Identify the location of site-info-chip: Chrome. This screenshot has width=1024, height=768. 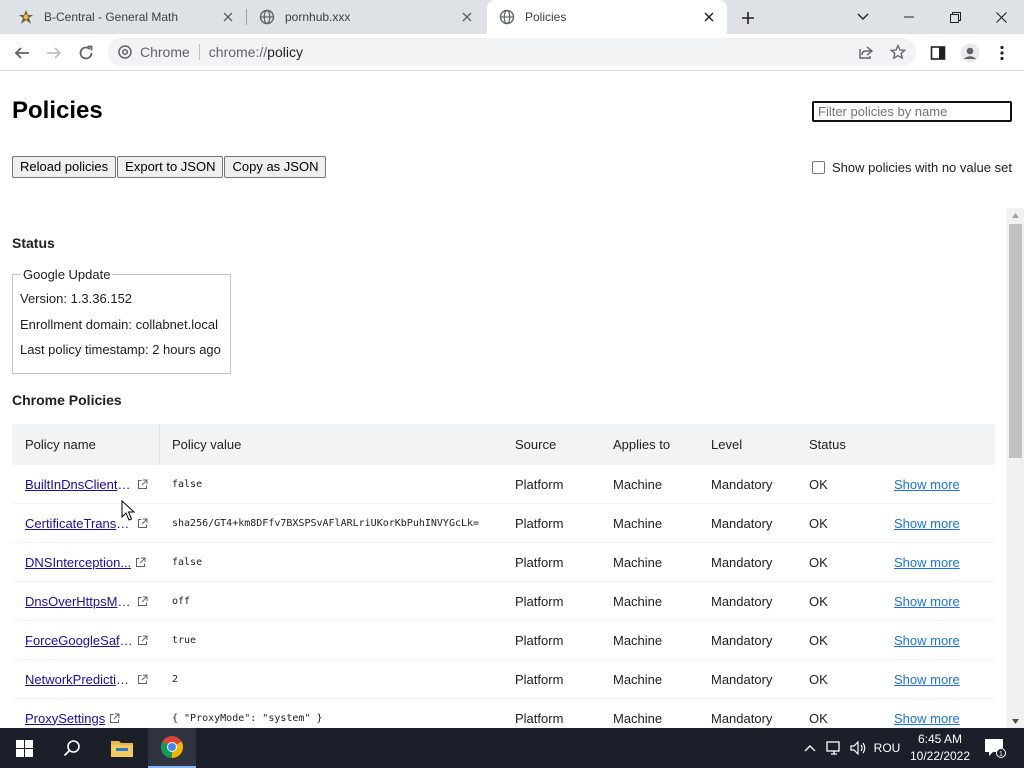
(154, 52).